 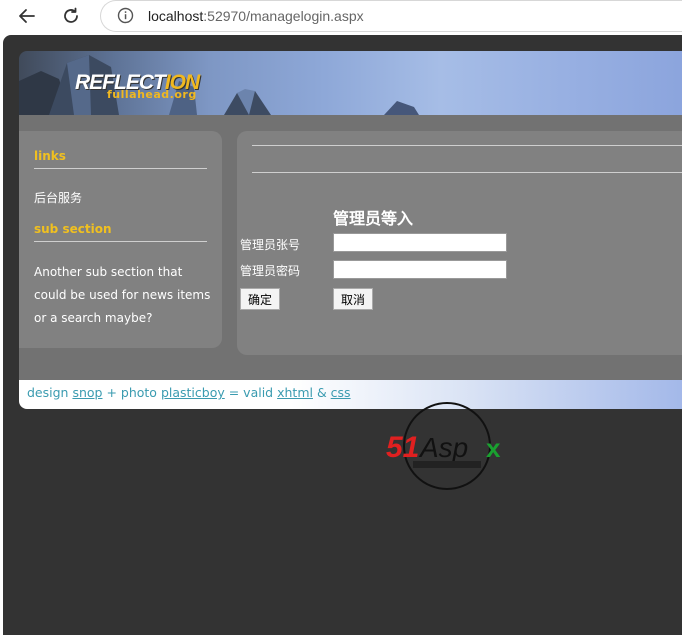 I want to click on sidebar-links-heading: links, so click(x=50, y=156).